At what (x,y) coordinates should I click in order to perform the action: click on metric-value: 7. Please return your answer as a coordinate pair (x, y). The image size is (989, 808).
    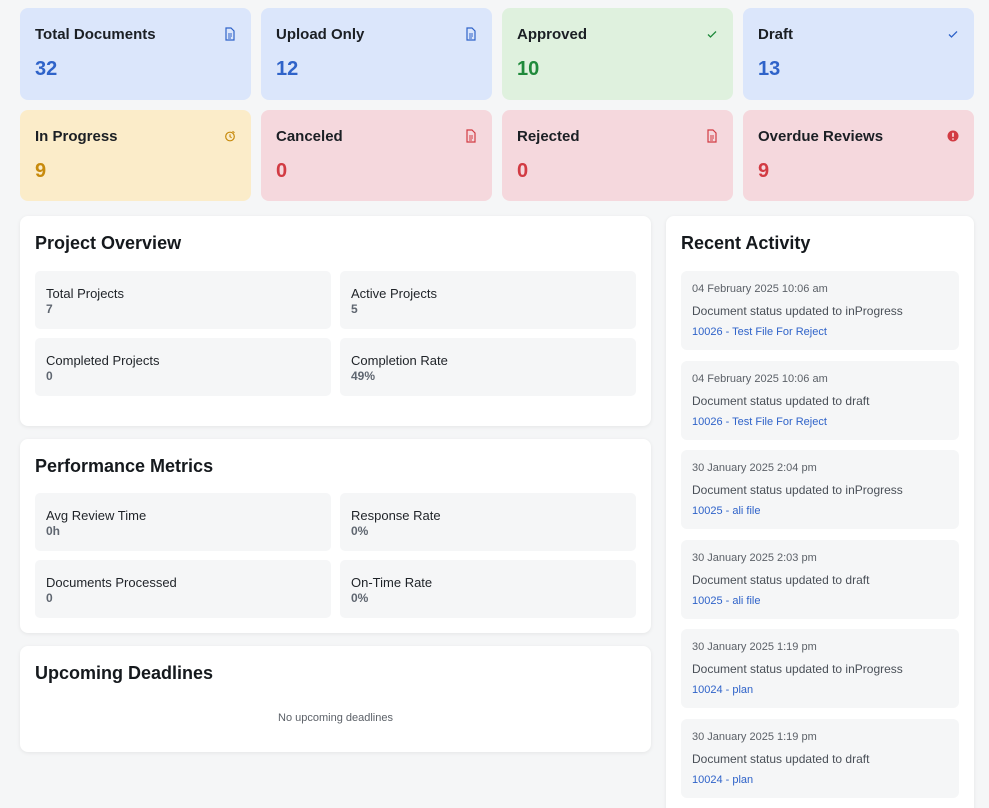
    Looking at the image, I should click on (49, 309).